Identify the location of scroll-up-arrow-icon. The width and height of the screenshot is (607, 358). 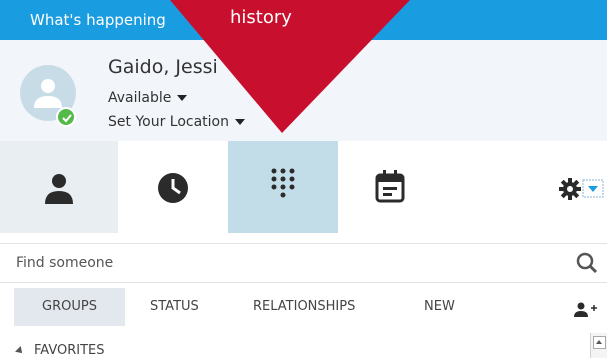
(599, 342).